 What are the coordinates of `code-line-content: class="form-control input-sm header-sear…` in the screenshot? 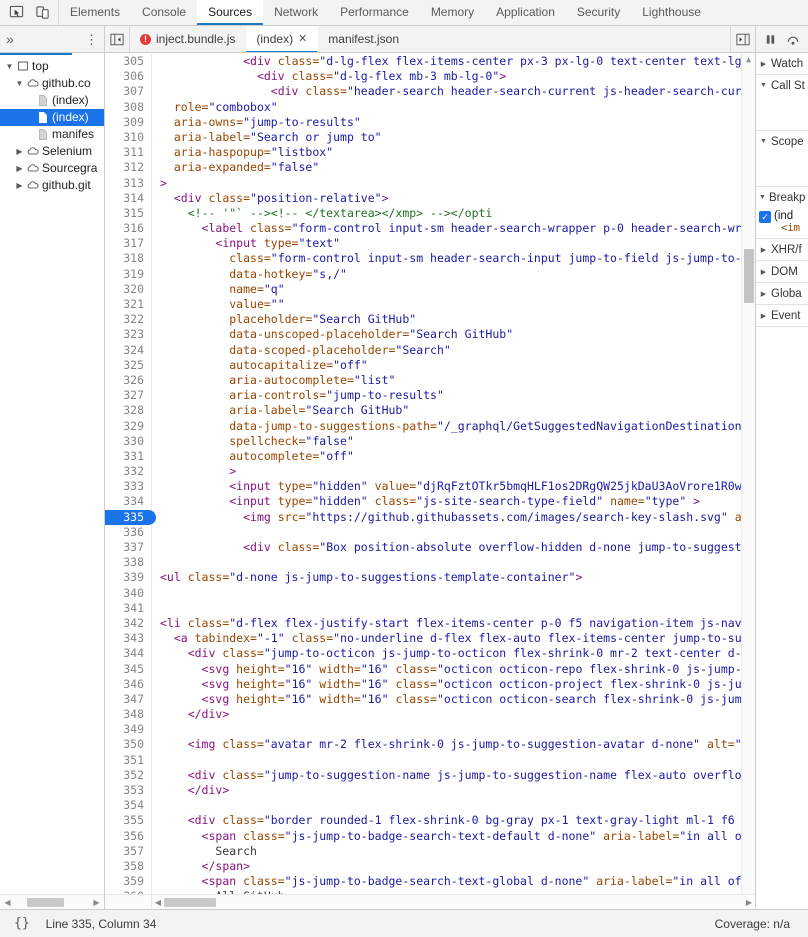 It's located at (446, 258).